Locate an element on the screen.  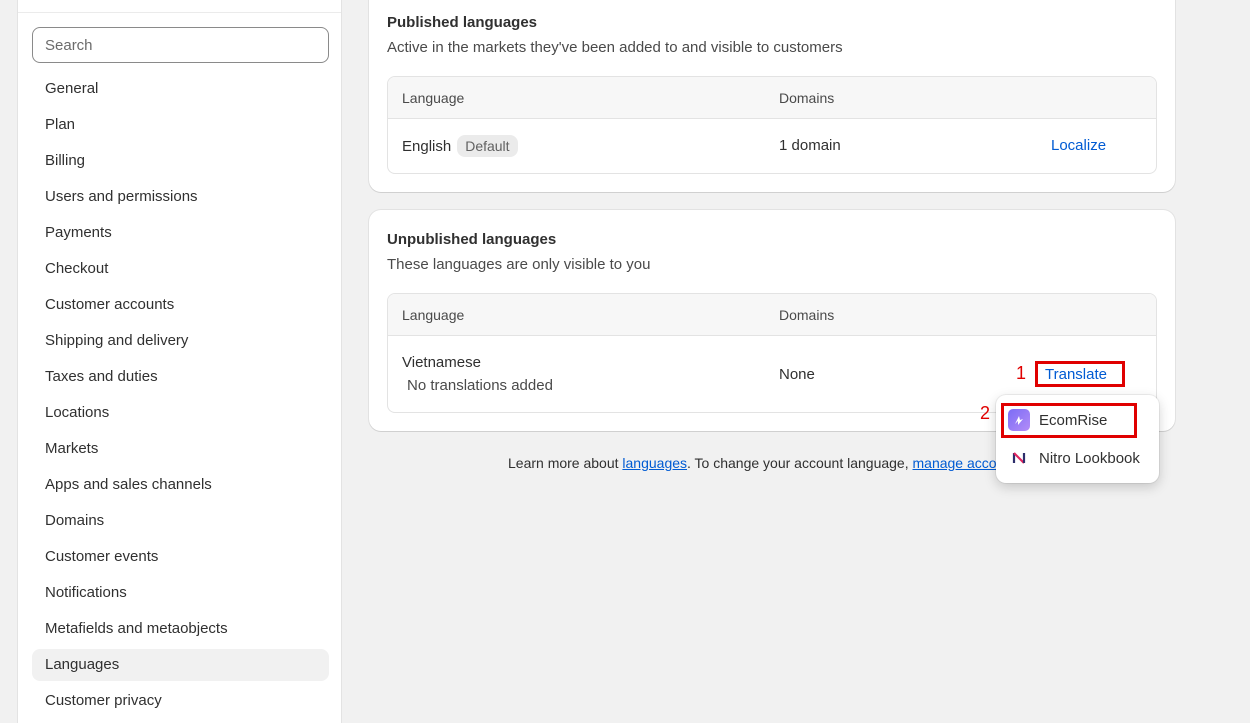
help-text-middle: . To change your account language, is located at coordinates (800, 463).